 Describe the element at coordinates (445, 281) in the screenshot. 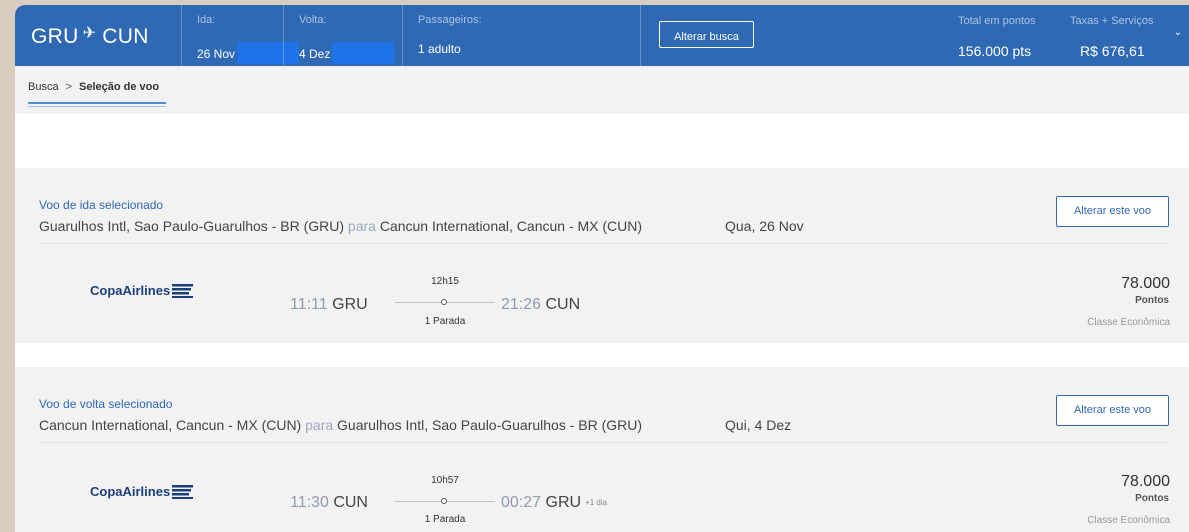

I see `outbound-duration: 12h15` at that location.